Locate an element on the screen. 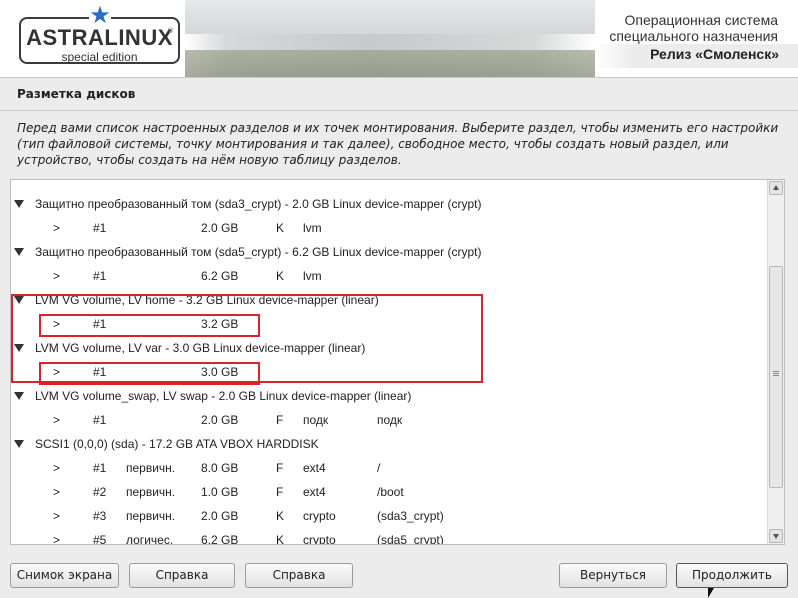 The height and width of the screenshot is (598, 798). star-icon: ★ is located at coordinates (100, 15).